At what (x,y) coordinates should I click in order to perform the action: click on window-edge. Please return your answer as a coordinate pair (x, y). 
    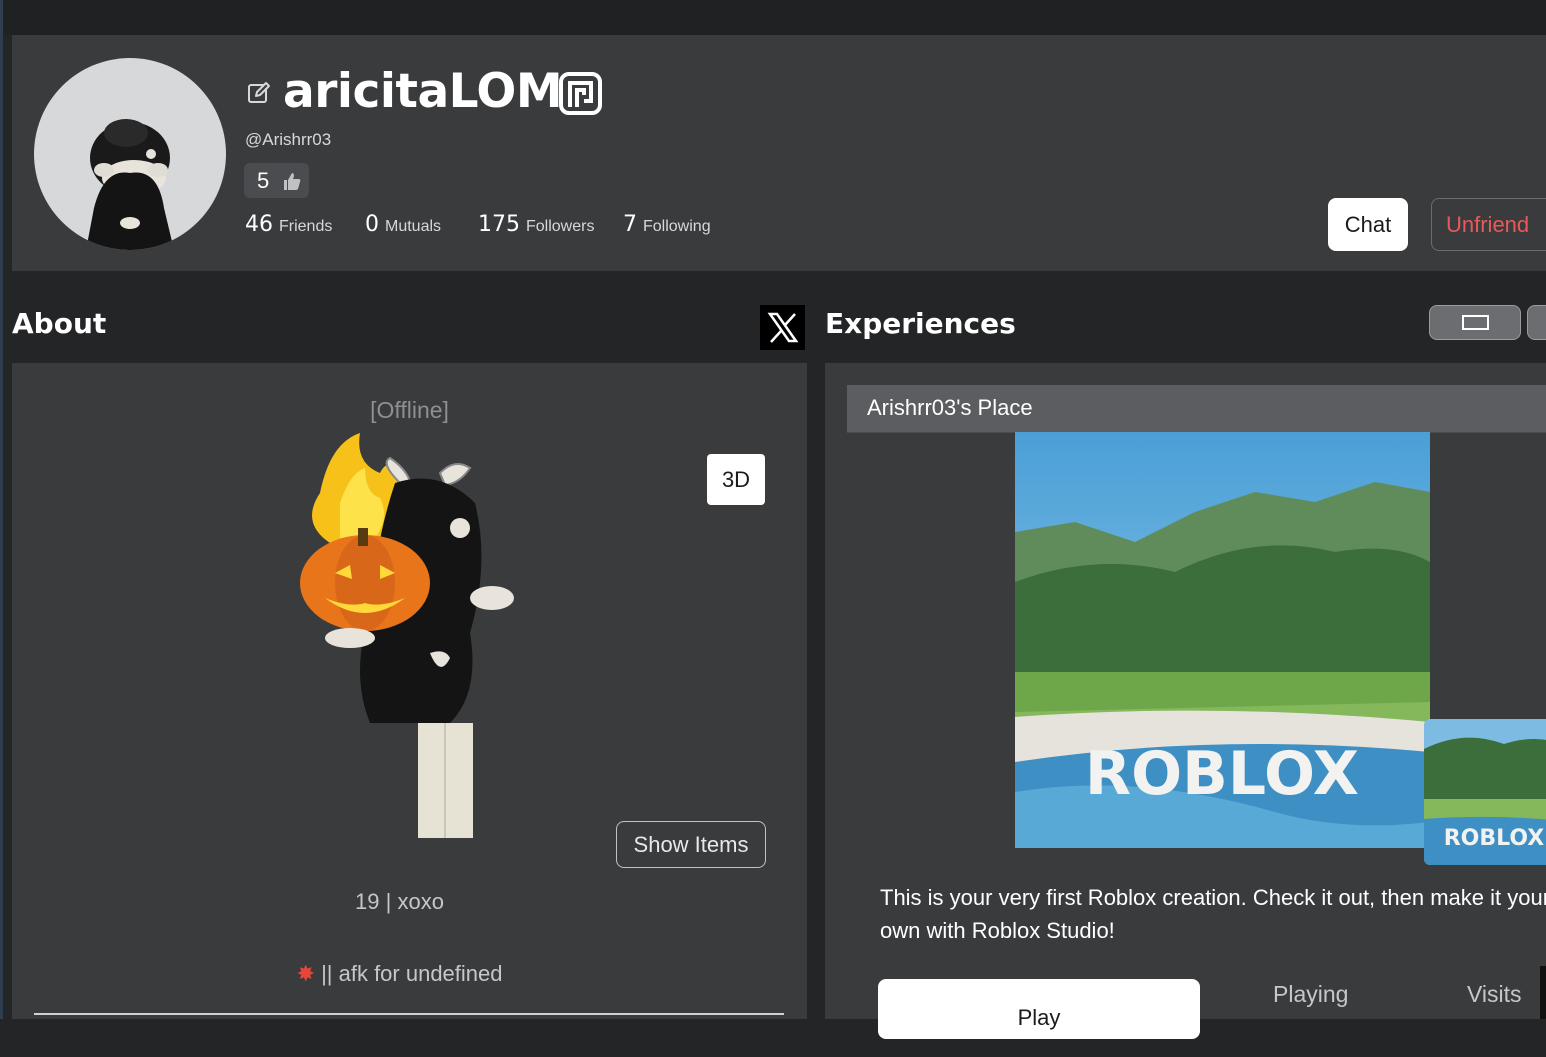
    Looking at the image, I should click on (1, 509).